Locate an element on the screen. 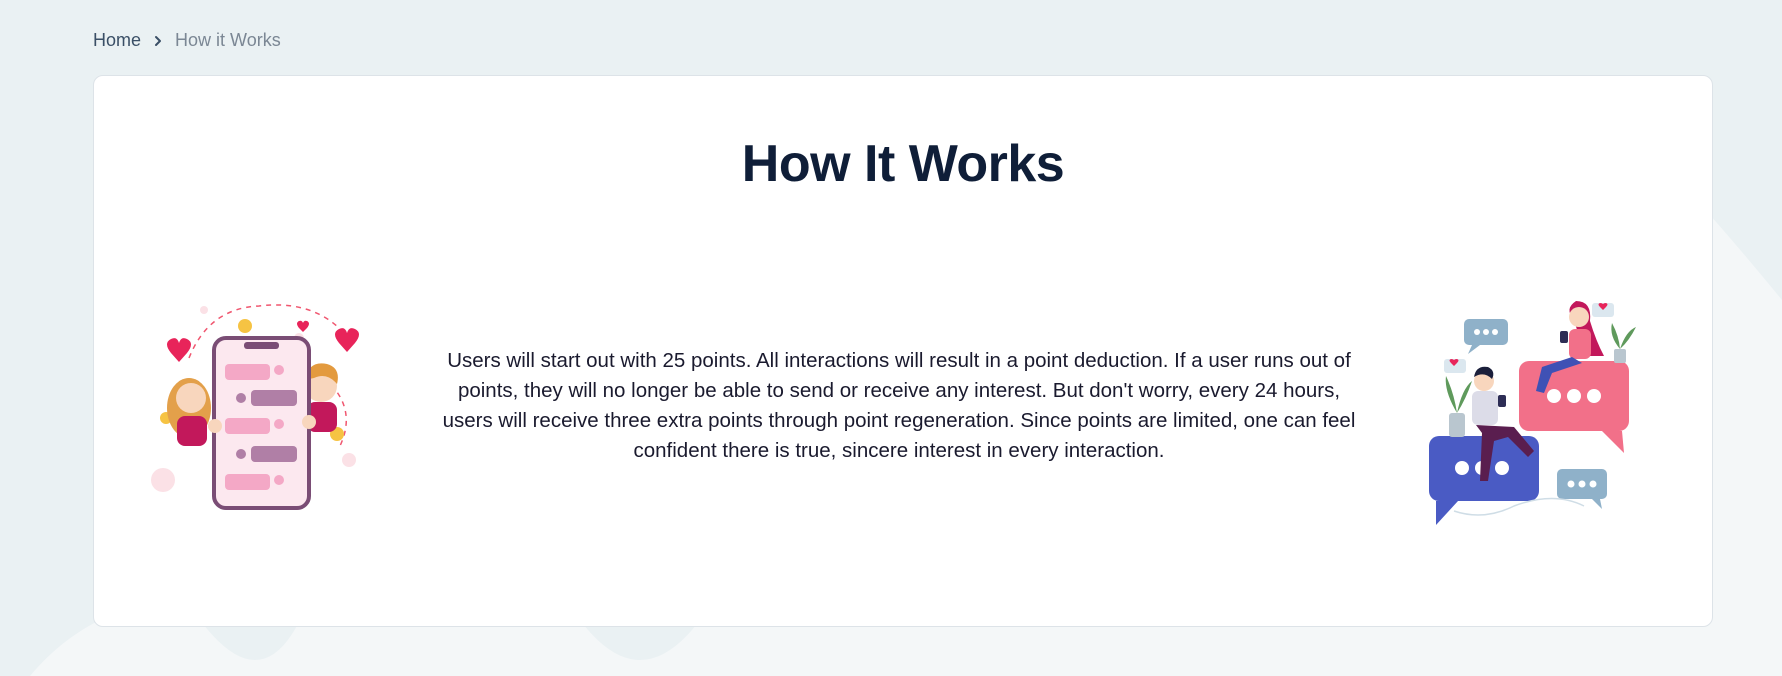 The image size is (1782, 676). page-title: How It Works is located at coordinates (903, 164).